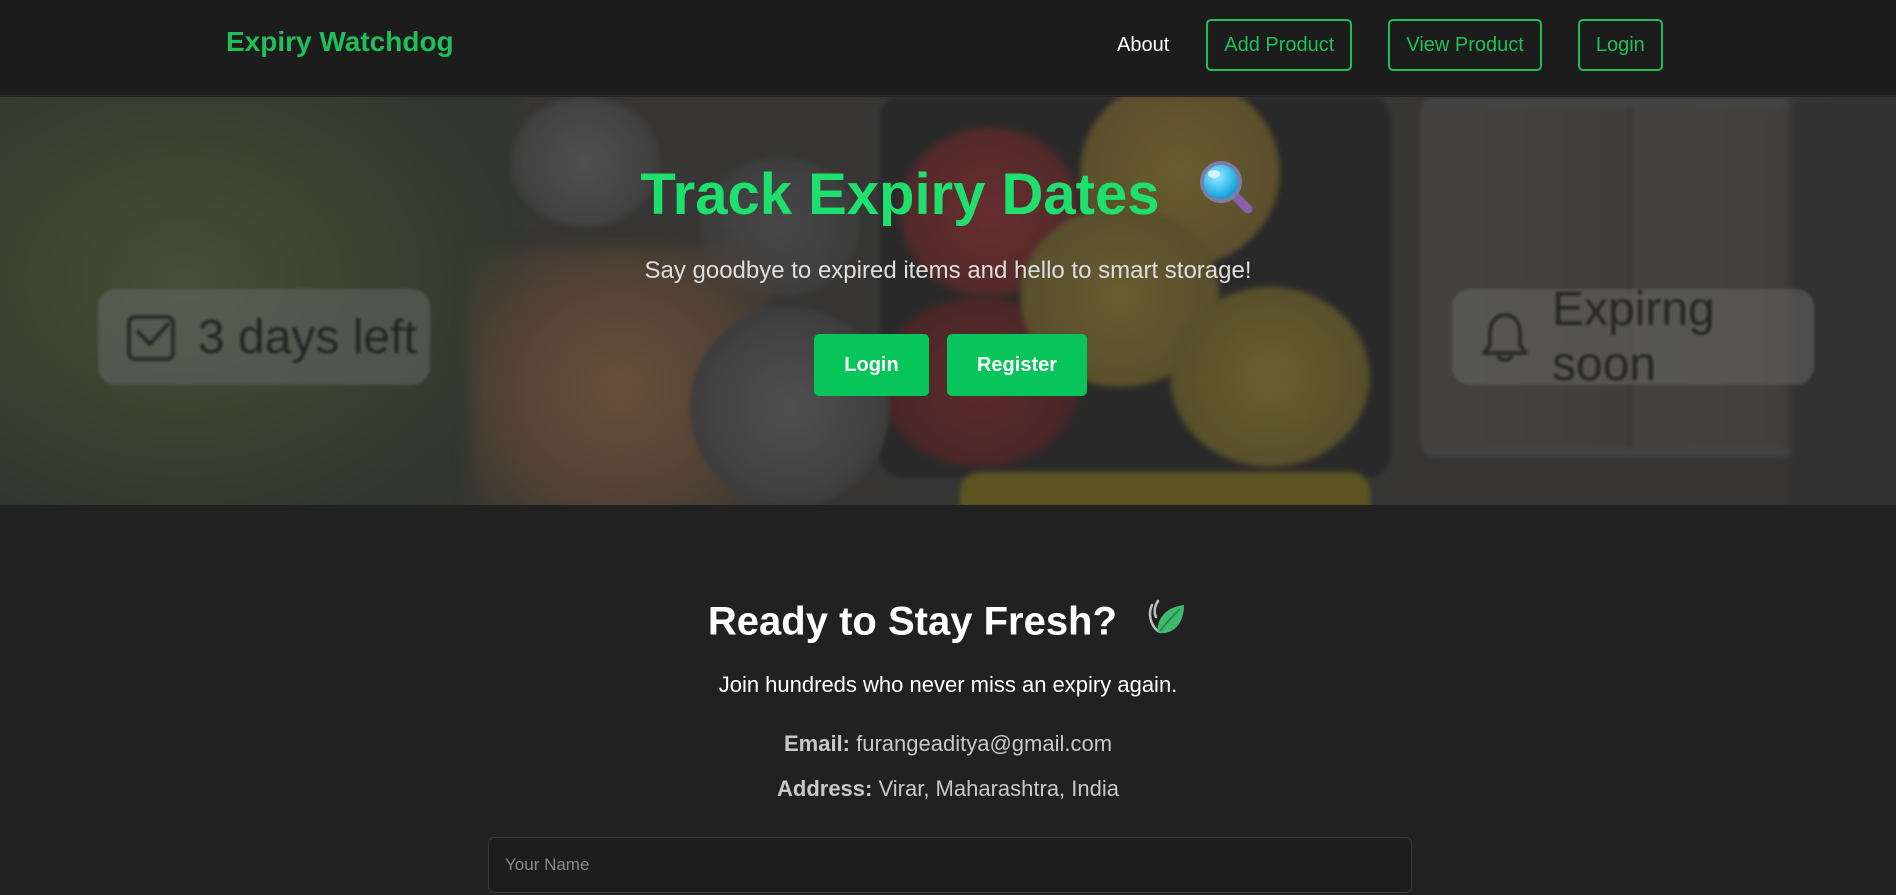 This screenshot has width=1896, height=895. I want to click on hero-register-button: Register, so click(1017, 365).